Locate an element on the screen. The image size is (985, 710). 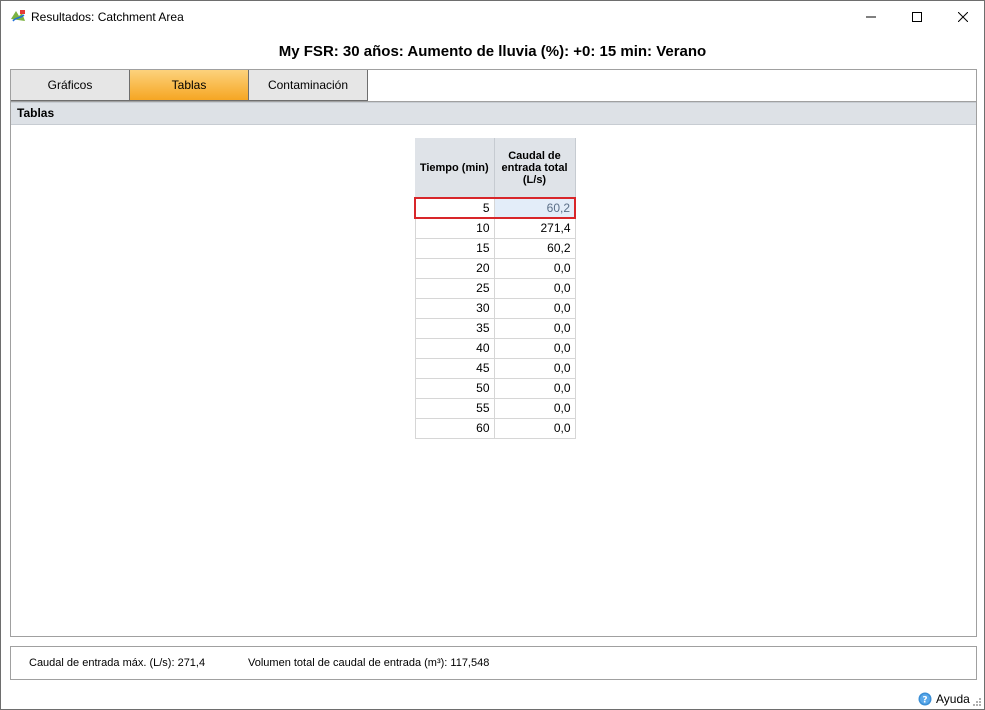
time-cell: 10 is located at coordinates (454, 228).